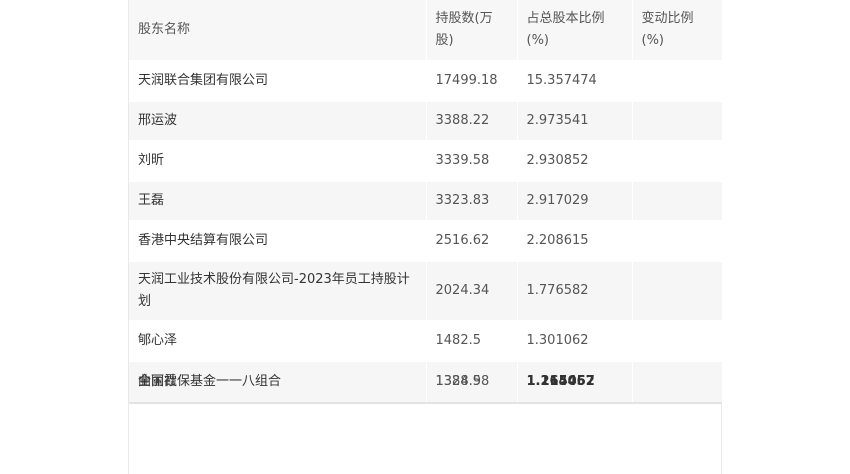  What do you see at coordinates (472, 121) in the screenshot?
I see `holder-shares: 3388.22` at bounding box center [472, 121].